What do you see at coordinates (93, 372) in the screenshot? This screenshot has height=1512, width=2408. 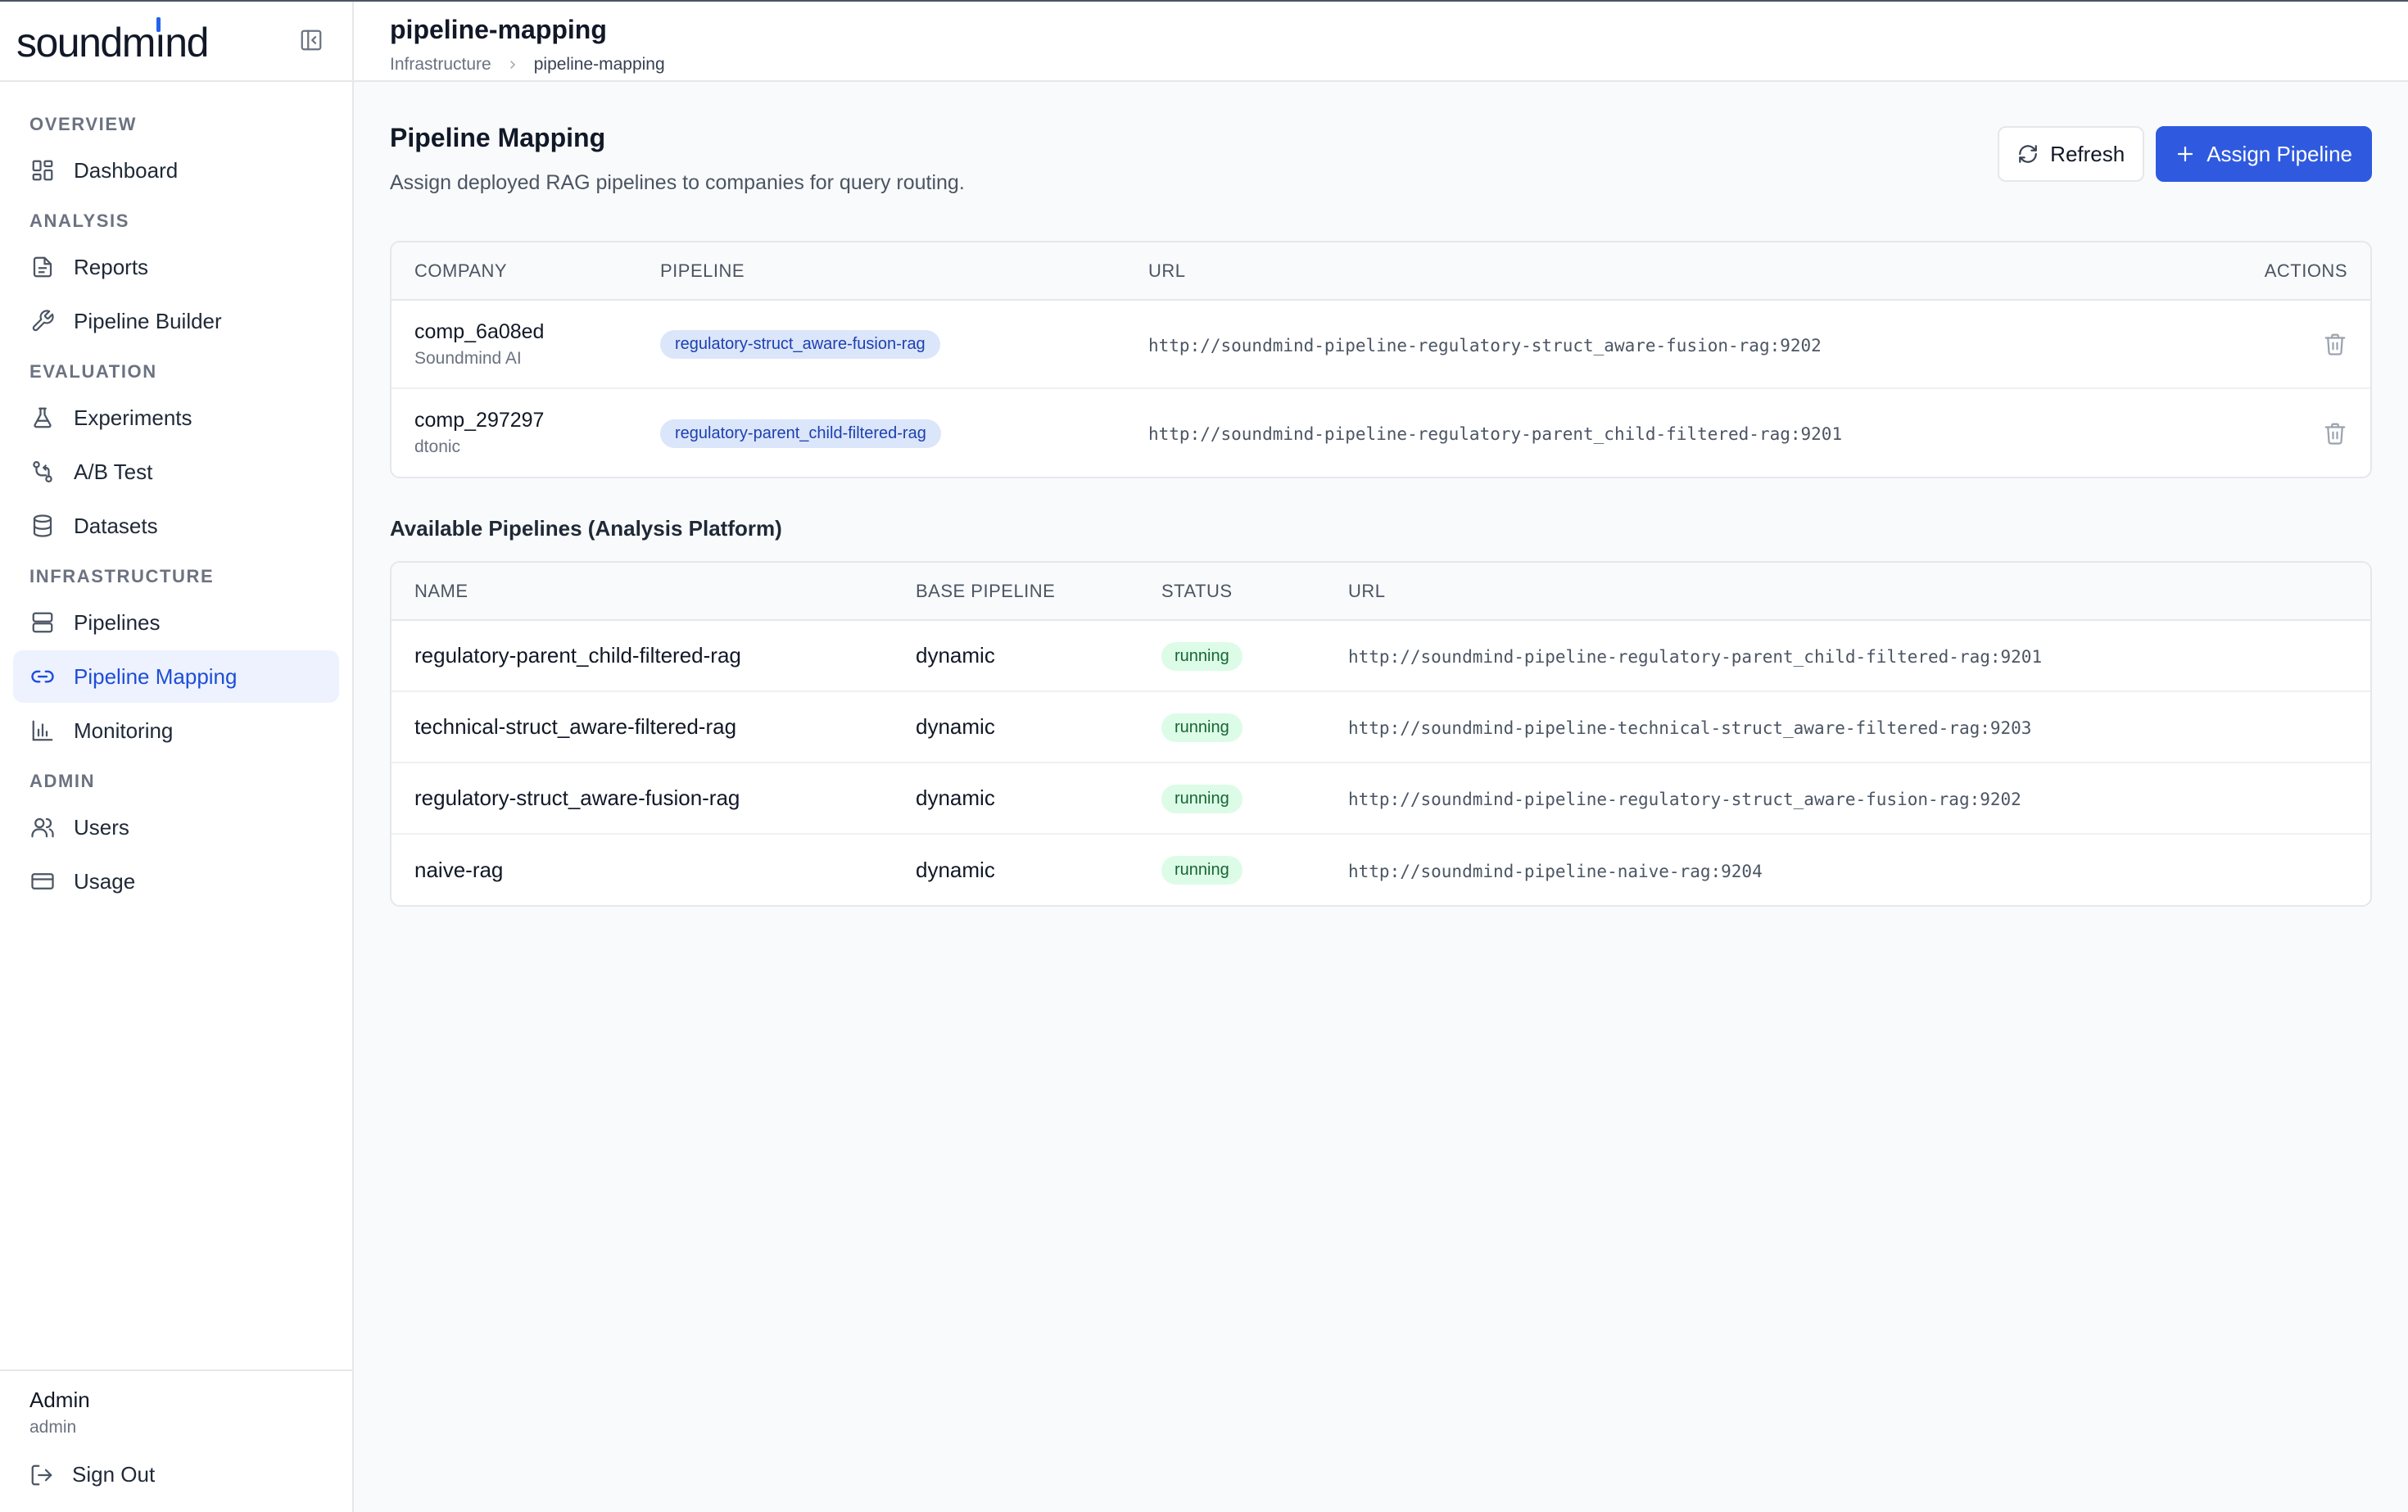 I see `nav-section-title: EVALUATION` at bounding box center [93, 372].